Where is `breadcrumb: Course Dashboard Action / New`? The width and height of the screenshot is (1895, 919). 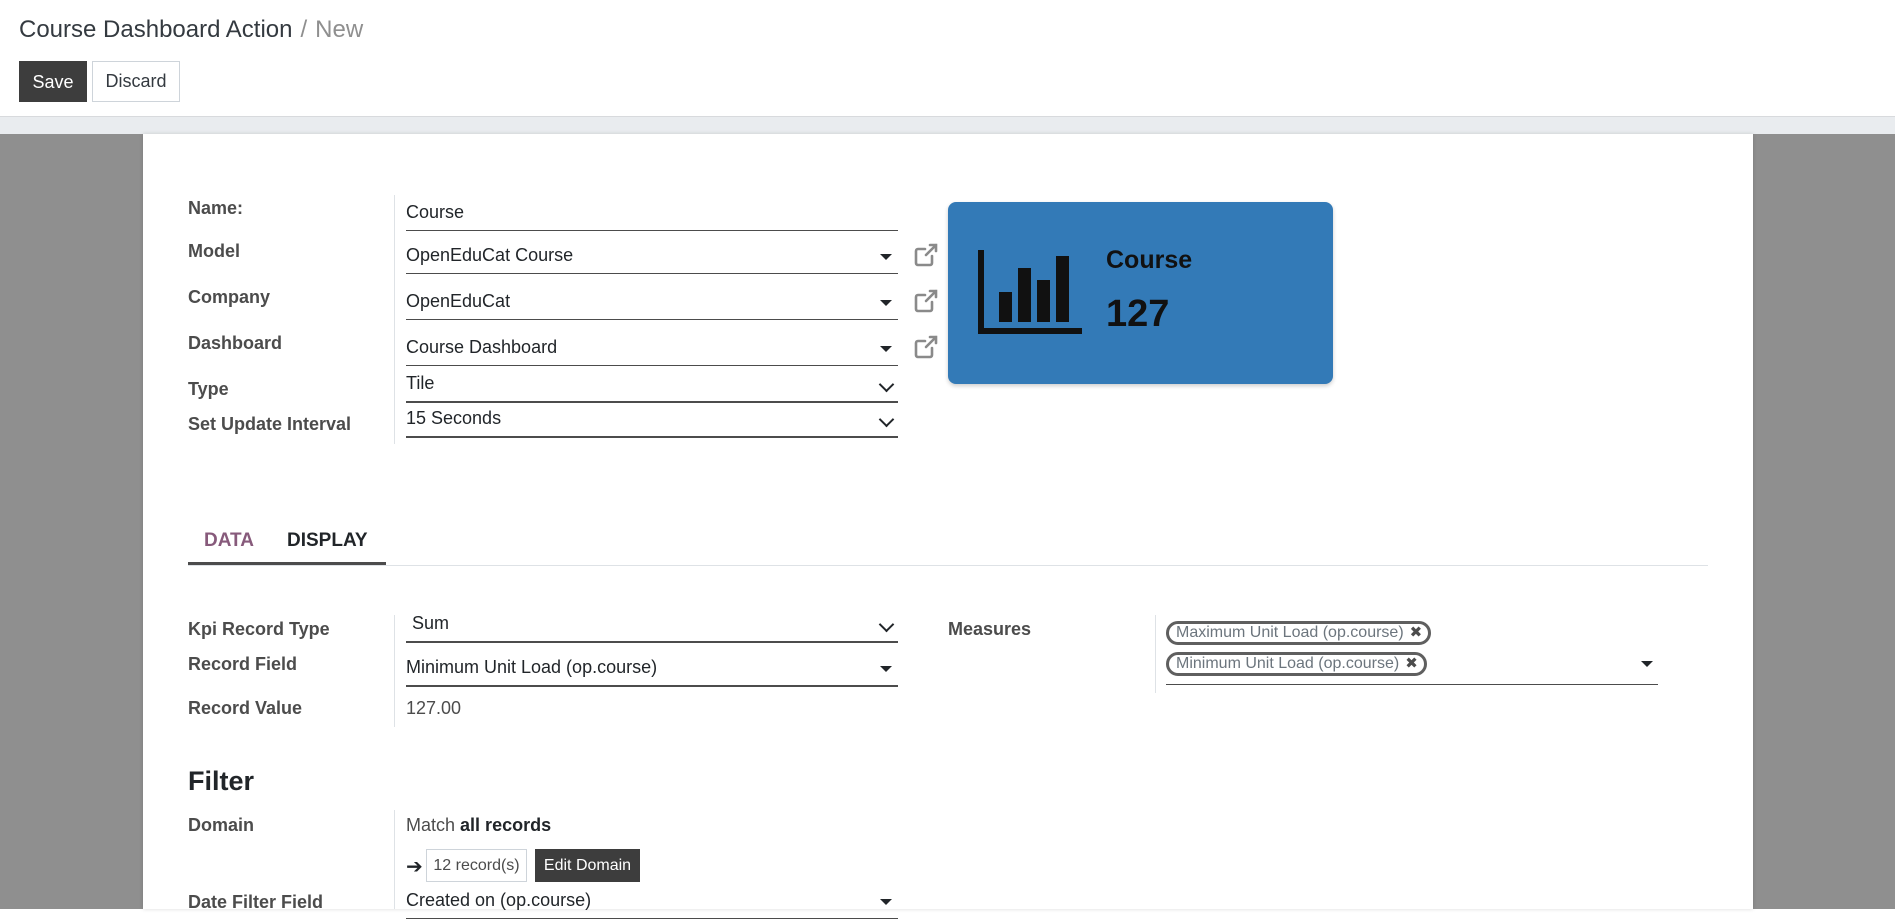
breadcrumb: Course Dashboard Action / New is located at coordinates (191, 30).